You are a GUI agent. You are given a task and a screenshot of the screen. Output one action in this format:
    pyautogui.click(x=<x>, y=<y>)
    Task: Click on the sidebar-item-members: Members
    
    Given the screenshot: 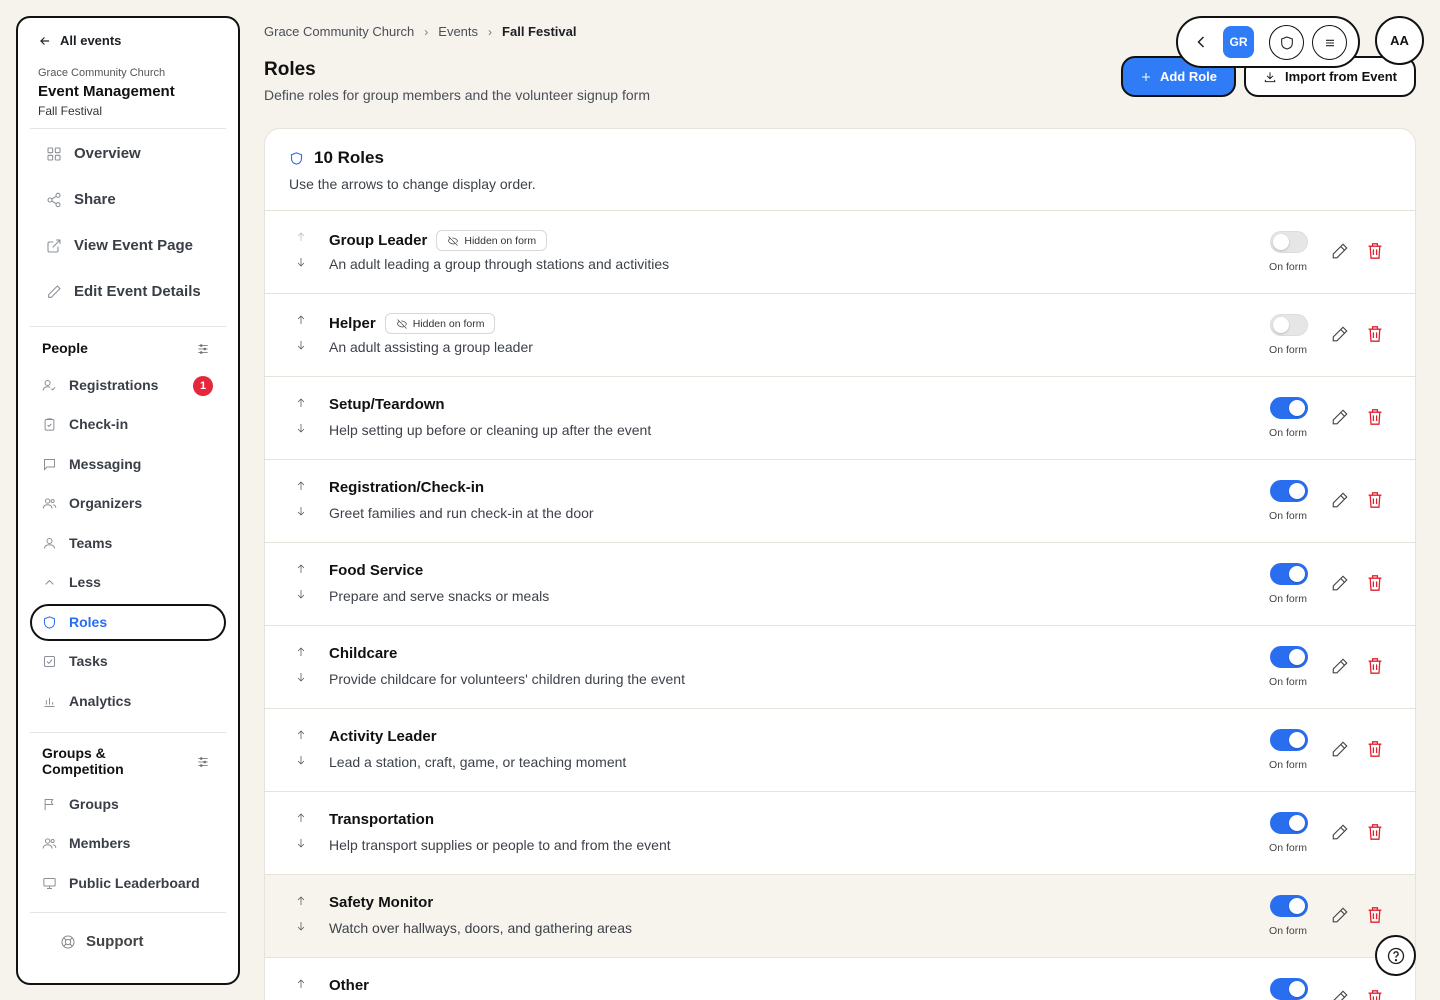 What is the action you would take?
    pyautogui.click(x=86, y=843)
    